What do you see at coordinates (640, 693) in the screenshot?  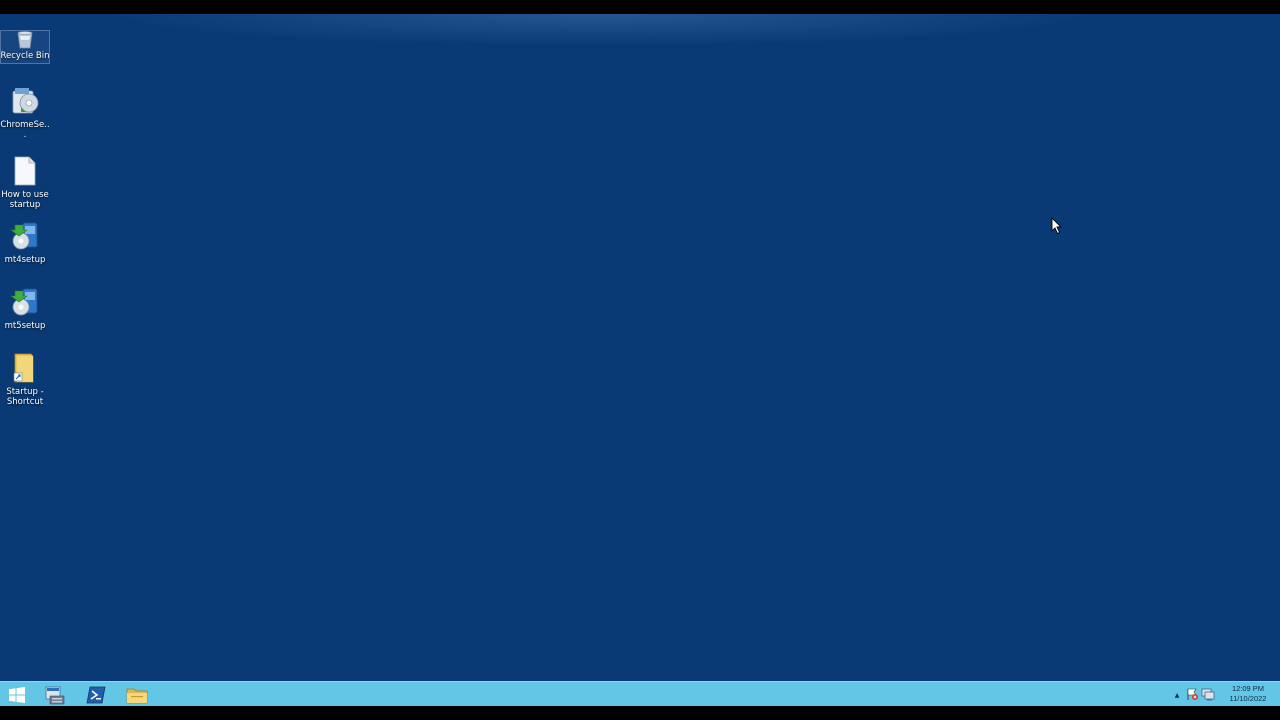 I see `taskbar: ▲ 12:09 PM 11/10/2022` at bounding box center [640, 693].